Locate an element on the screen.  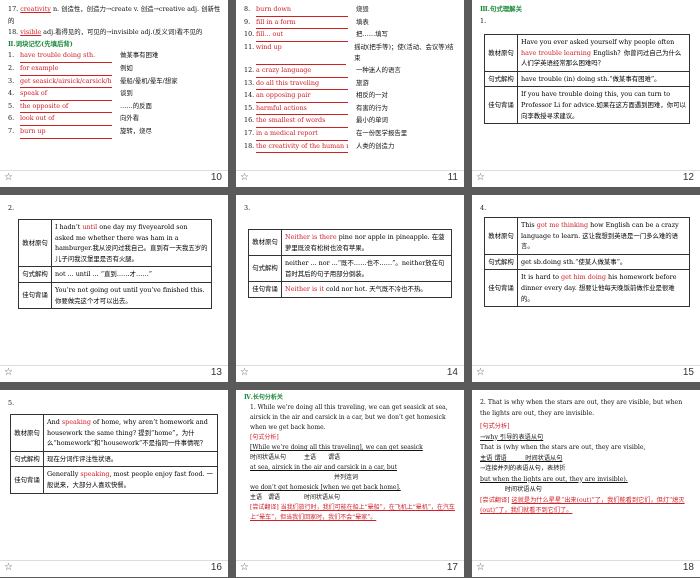
answer-blank: wind up is located at coordinates (301, 53).